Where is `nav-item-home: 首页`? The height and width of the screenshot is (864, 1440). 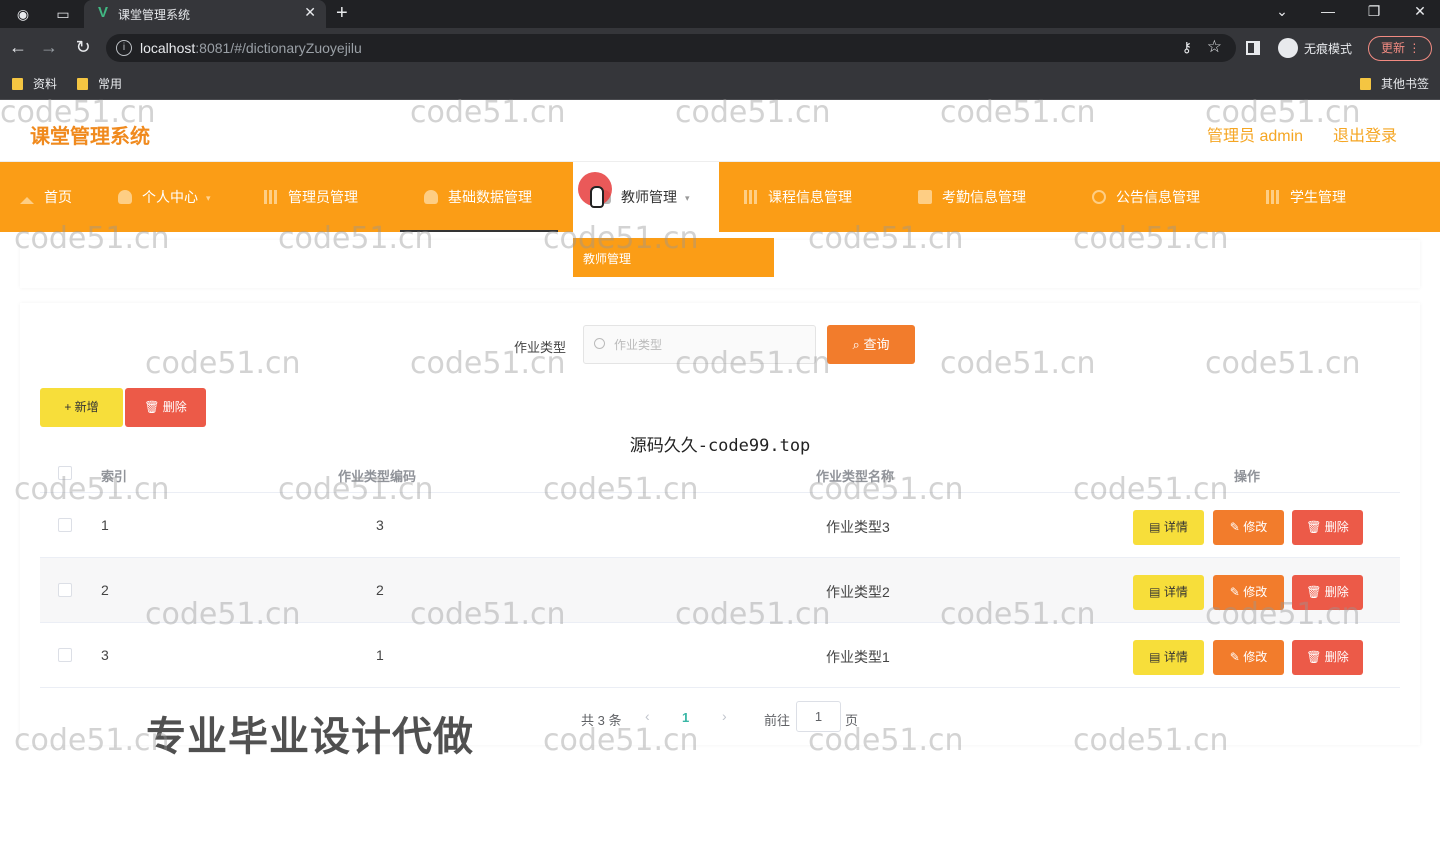
nav-item-home: 首页 is located at coordinates (46, 197).